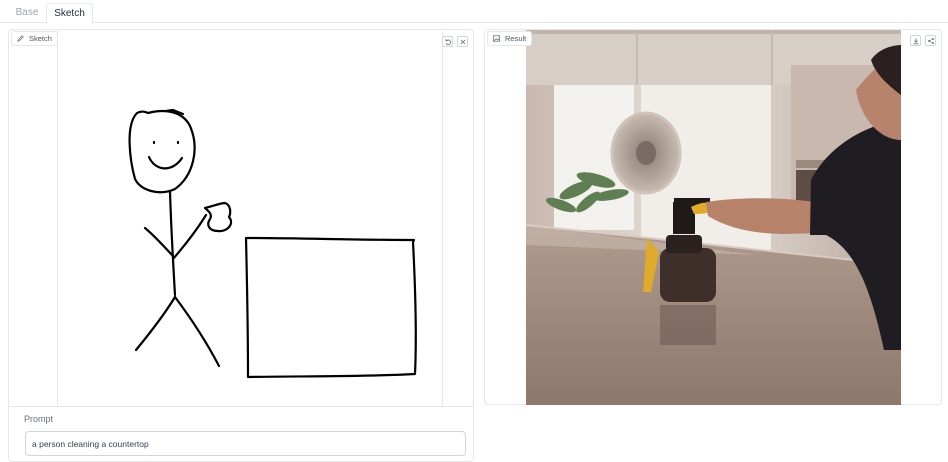 This screenshot has width=948, height=462. Describe the element at coordinates (69, 13) in the screenshot. I see `tab-sketch: Sketch` at that location.